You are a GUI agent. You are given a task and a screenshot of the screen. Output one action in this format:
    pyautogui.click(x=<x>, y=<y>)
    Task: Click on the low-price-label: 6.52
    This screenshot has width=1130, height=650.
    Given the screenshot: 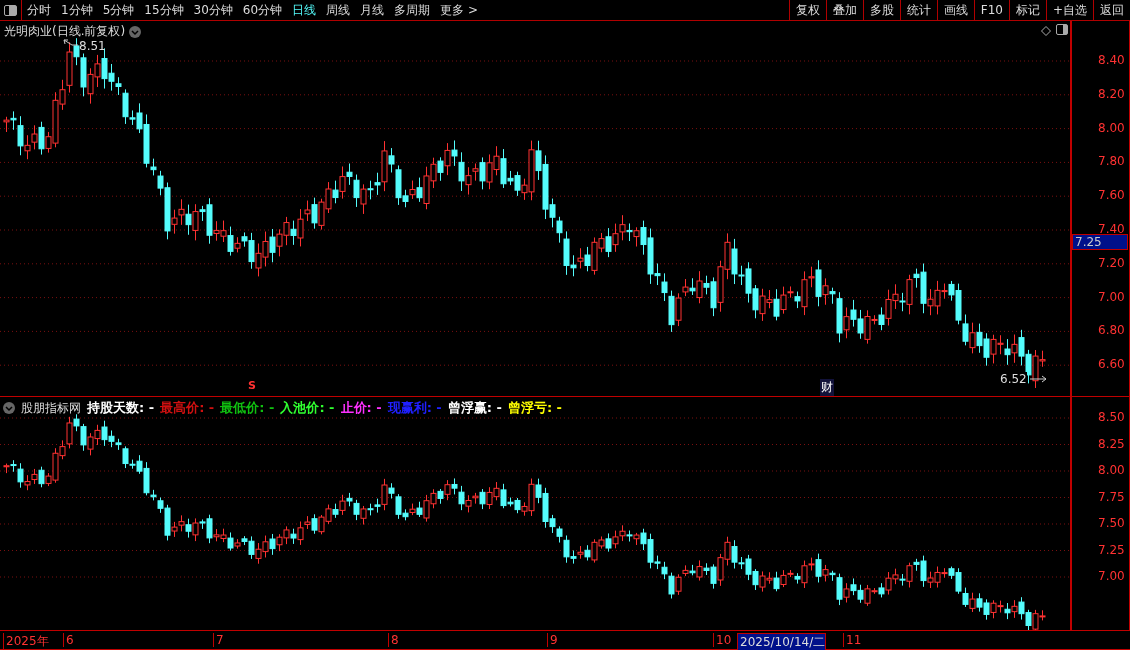 What is the action you would take?
    pyautogui.click(x=1013, y=379)
    